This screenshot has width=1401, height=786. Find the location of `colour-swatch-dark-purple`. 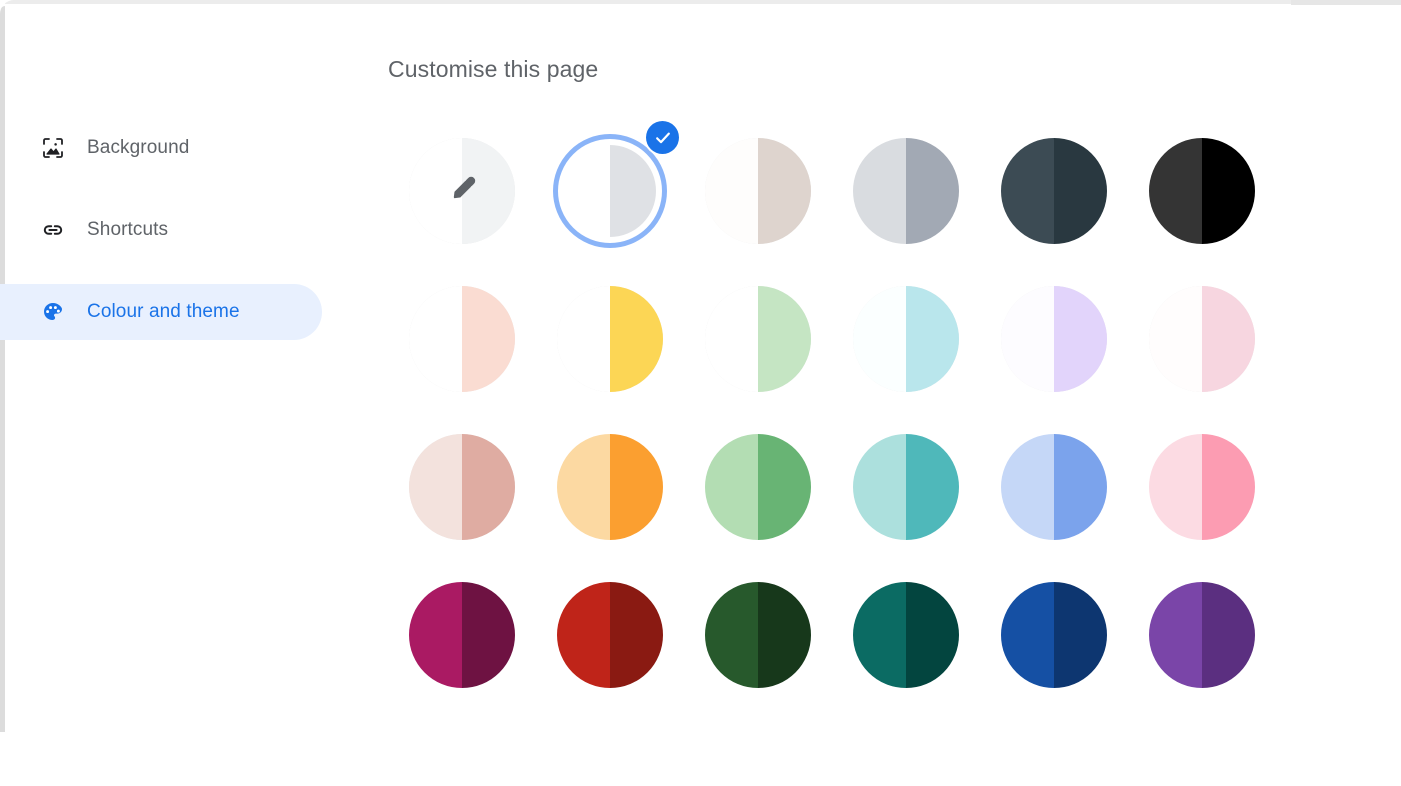

colour-swatch-dark-purple is located at coordinates (1202, 635).